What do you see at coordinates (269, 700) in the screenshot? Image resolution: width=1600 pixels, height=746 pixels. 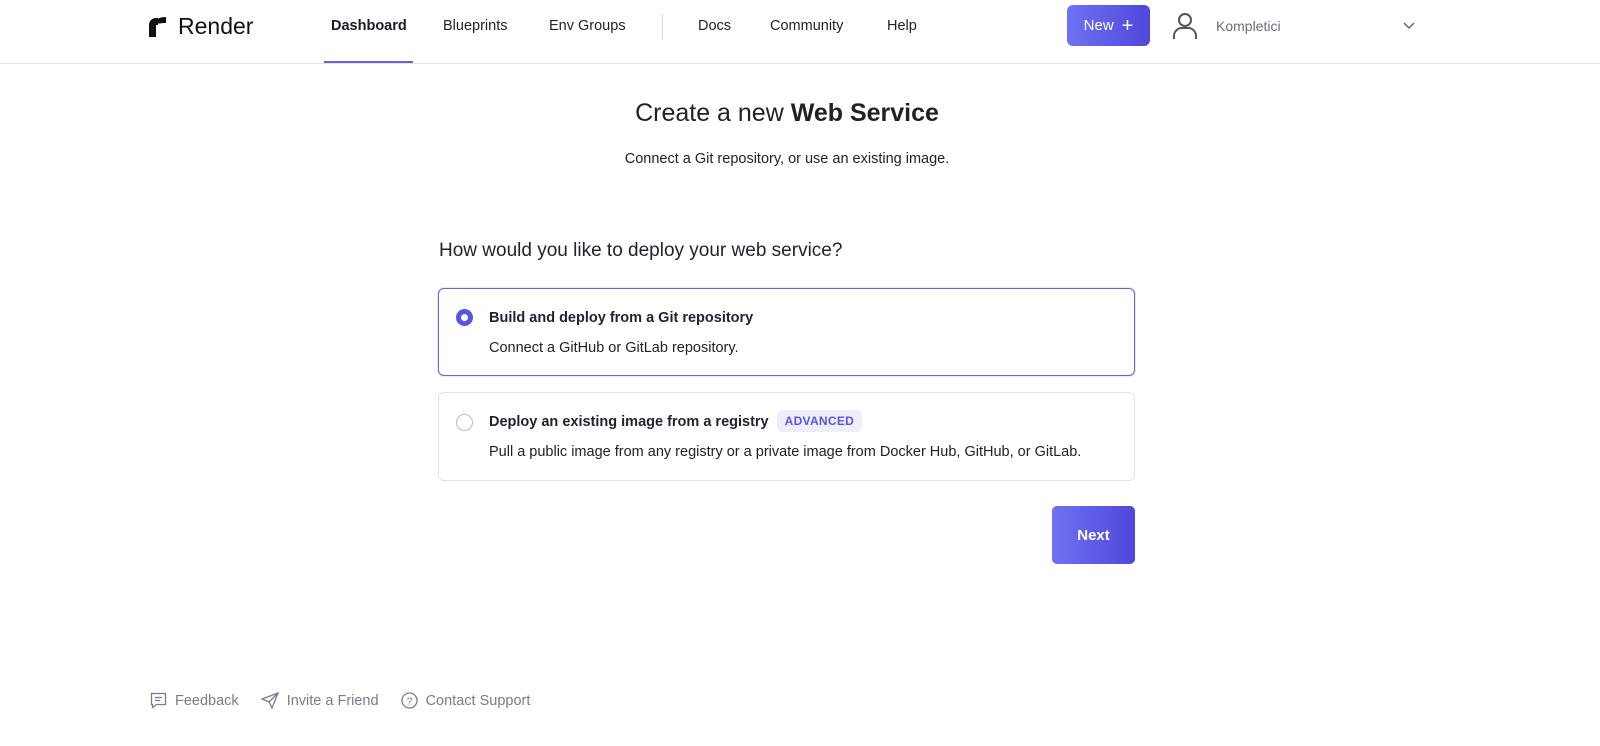 I see `send-icon` at bounding box center [269, 700].